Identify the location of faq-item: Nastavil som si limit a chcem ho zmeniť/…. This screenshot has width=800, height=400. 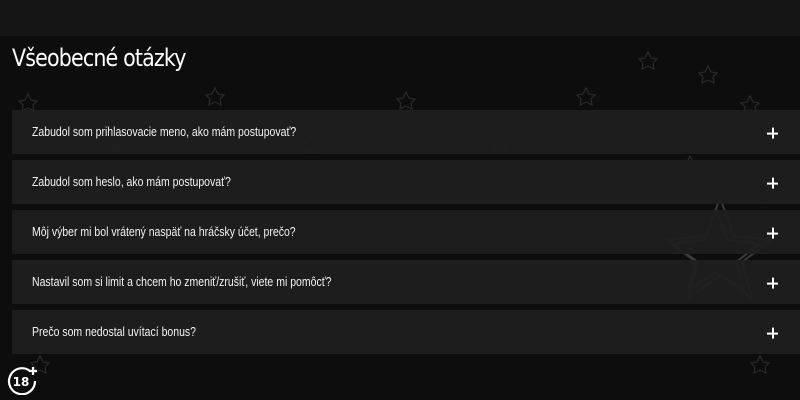
(406, 282).